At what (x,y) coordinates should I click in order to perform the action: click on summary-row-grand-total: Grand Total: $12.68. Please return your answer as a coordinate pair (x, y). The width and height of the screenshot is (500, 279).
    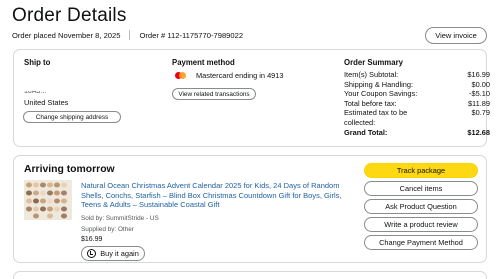
    Looking at the image, I should click on (417, 133).